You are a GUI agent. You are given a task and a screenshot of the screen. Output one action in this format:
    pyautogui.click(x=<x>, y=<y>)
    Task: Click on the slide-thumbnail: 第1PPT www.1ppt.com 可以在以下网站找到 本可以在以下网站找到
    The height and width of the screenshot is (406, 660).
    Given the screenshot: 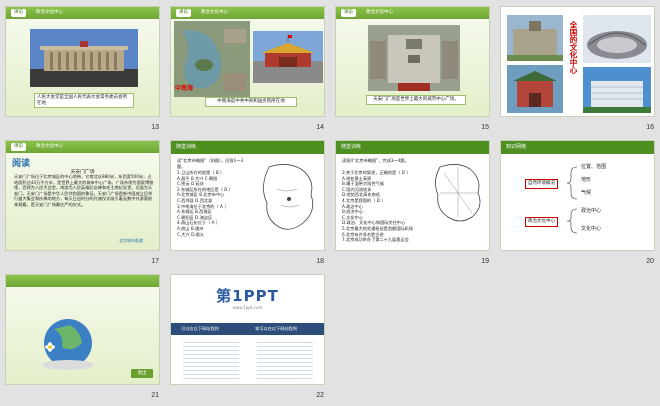 What is the action you would take?
    pyautogui.click(x=247, y=329)
    